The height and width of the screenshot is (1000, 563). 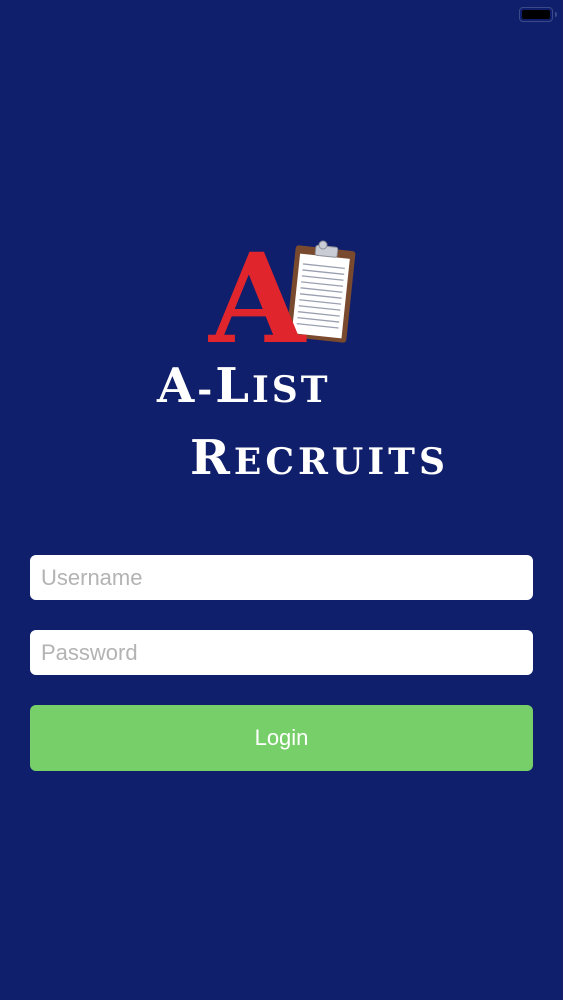 I want to click on brand-title-line2: RECRUITS, so click(x=319, y=458).